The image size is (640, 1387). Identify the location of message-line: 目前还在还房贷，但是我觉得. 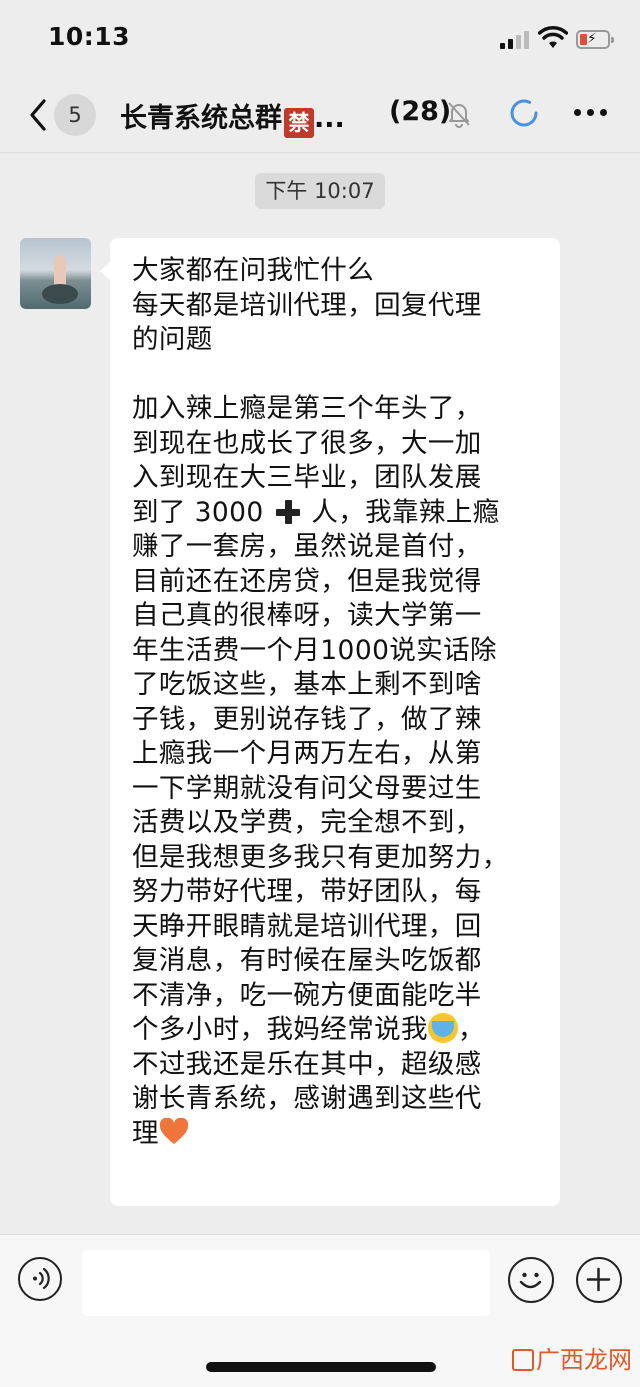
(307, 581).